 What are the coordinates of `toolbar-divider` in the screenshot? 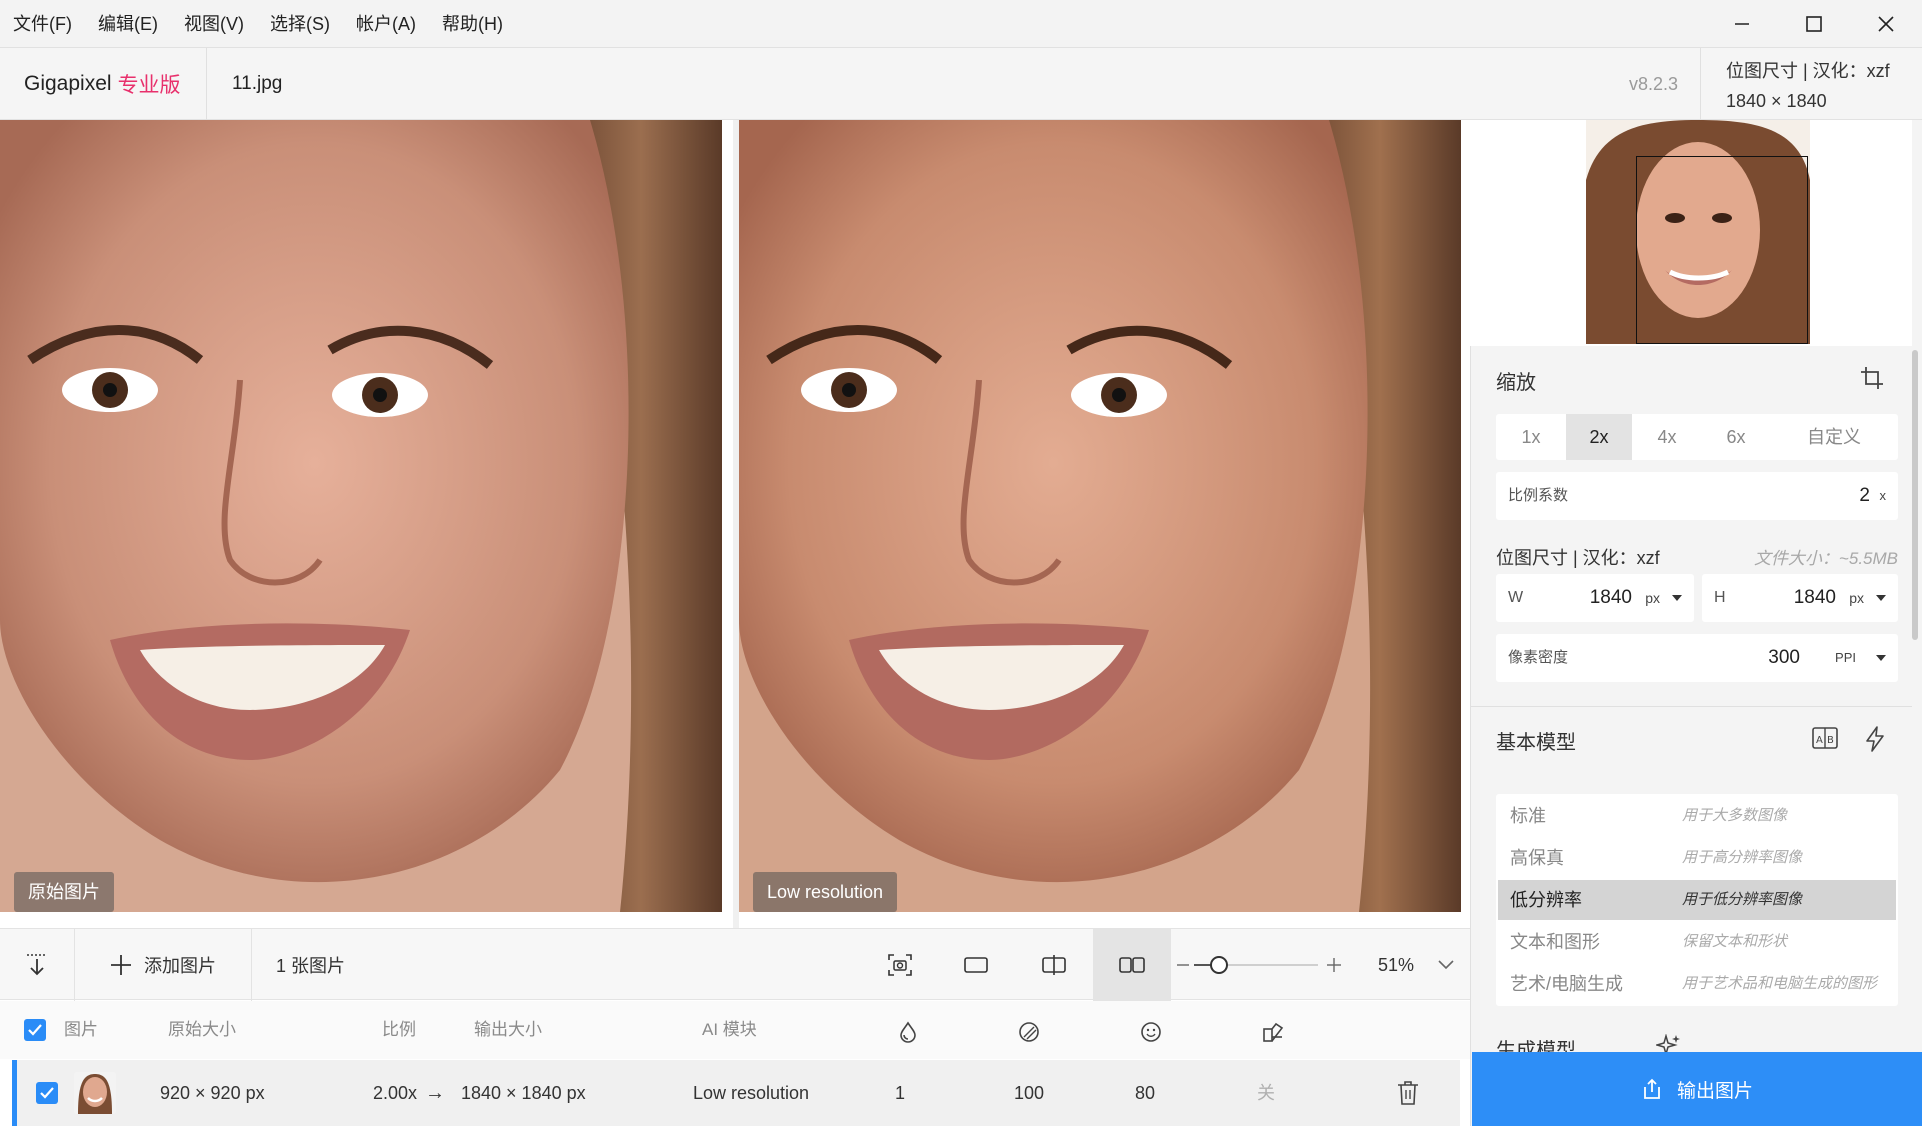 It's located at (251, 965).